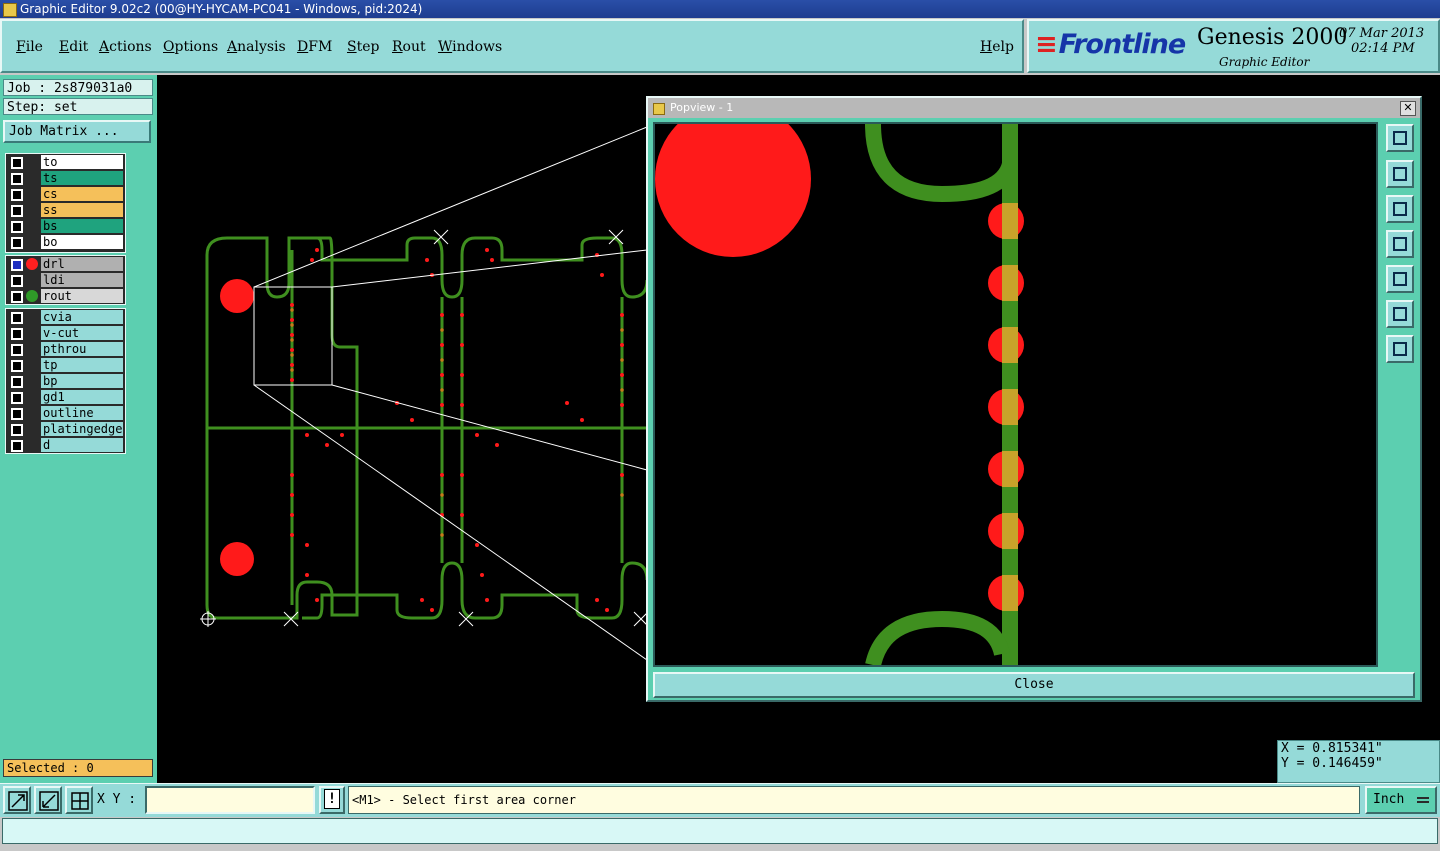 This screenshot has width=1440, height=851. What do you see at coordinates (82, 429) in the screenshot?
I see `layer-name: platingedge` at bounding box center [82, 429].